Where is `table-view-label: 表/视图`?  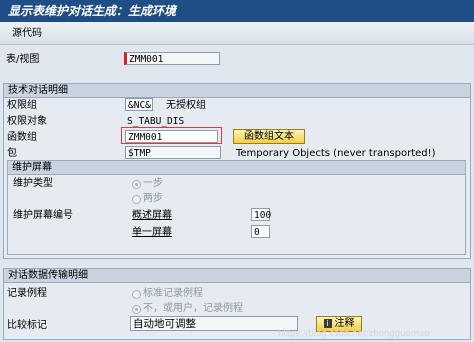
table-view-label: 表/视图 is located at coordinates (23, 59).